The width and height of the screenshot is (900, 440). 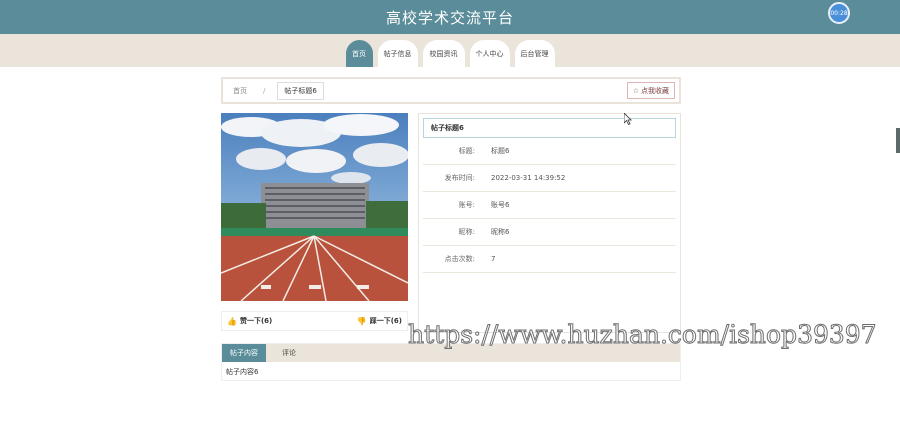 What do you see at coordinates (232, 321) in the screenshot?
I see `thumbs-up-icon: 👍` at bounding box center [232, 321].